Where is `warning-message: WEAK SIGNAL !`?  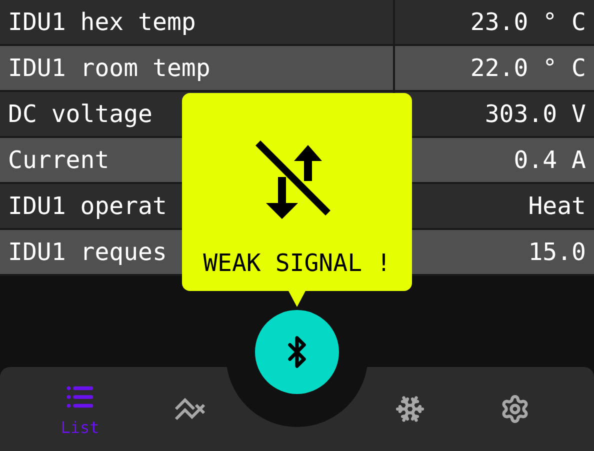 warning-message: WEAK SIGNAL ! is located at coordinates (297, 263).